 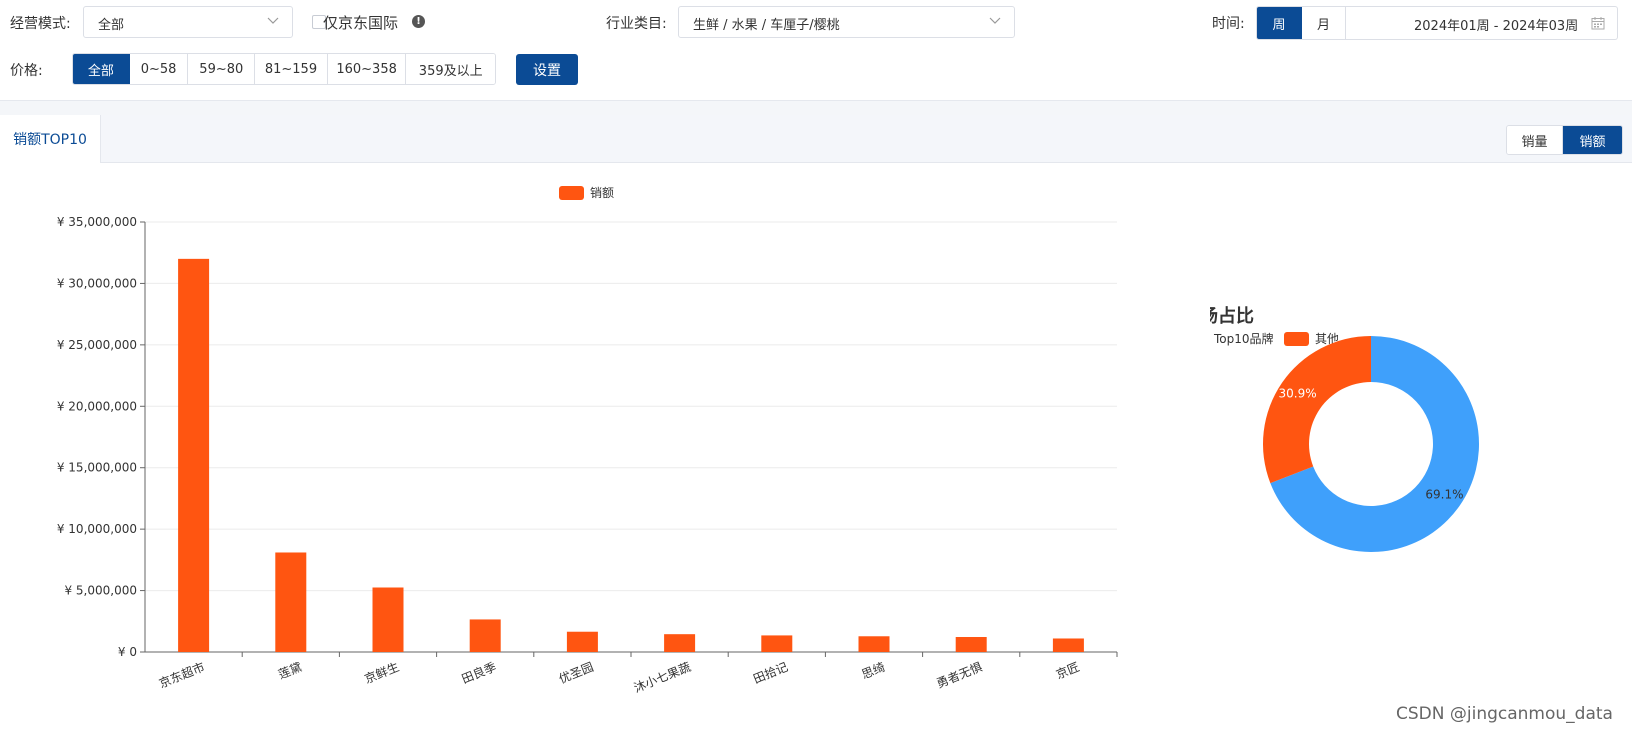 What do you see at coordinates (50, 139) in the screenshot?
I see `tab-sales-amount-top10: 销额TOP10` at bounding box center [50, 139].